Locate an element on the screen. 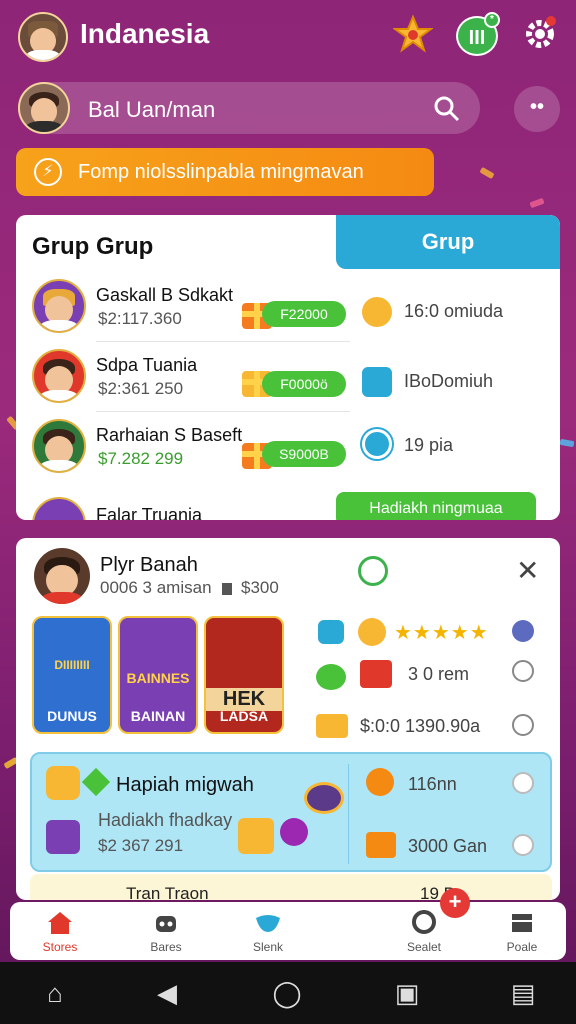 The width and height of the screenshot is (576, 1024). bird-icon is located at coordinates (268, 923).